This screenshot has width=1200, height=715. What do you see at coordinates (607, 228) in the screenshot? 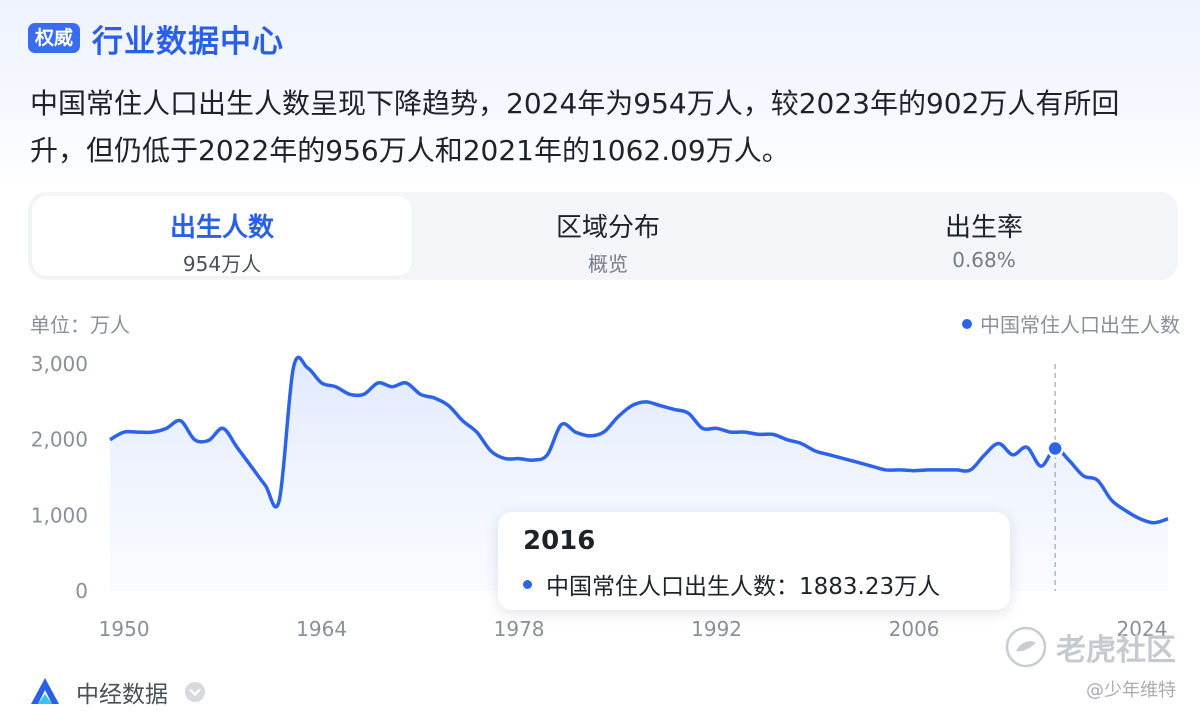
I see `tab-label: 区域分布` at bounding box center [607, 228].